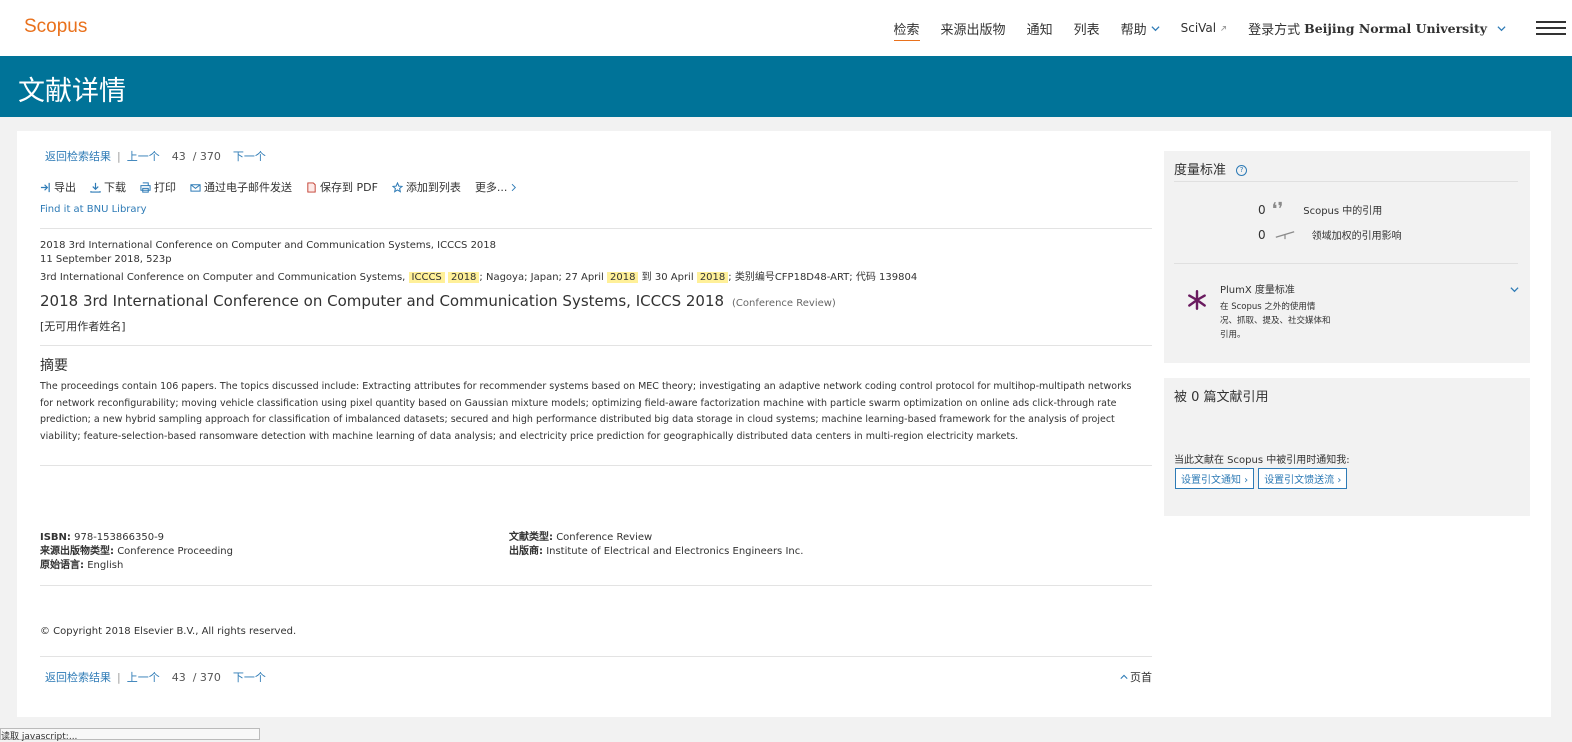 This screenshot has height=742, width=1572. I want to click on external-link-icon, so click(1224, 28).